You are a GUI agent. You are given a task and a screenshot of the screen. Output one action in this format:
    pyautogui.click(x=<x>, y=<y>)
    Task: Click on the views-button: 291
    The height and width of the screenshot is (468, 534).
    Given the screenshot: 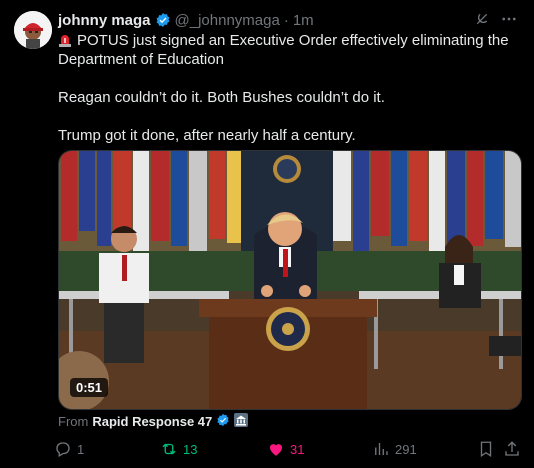 What is the action you would take?
    pyautogui.click(x=394, y=449)
    